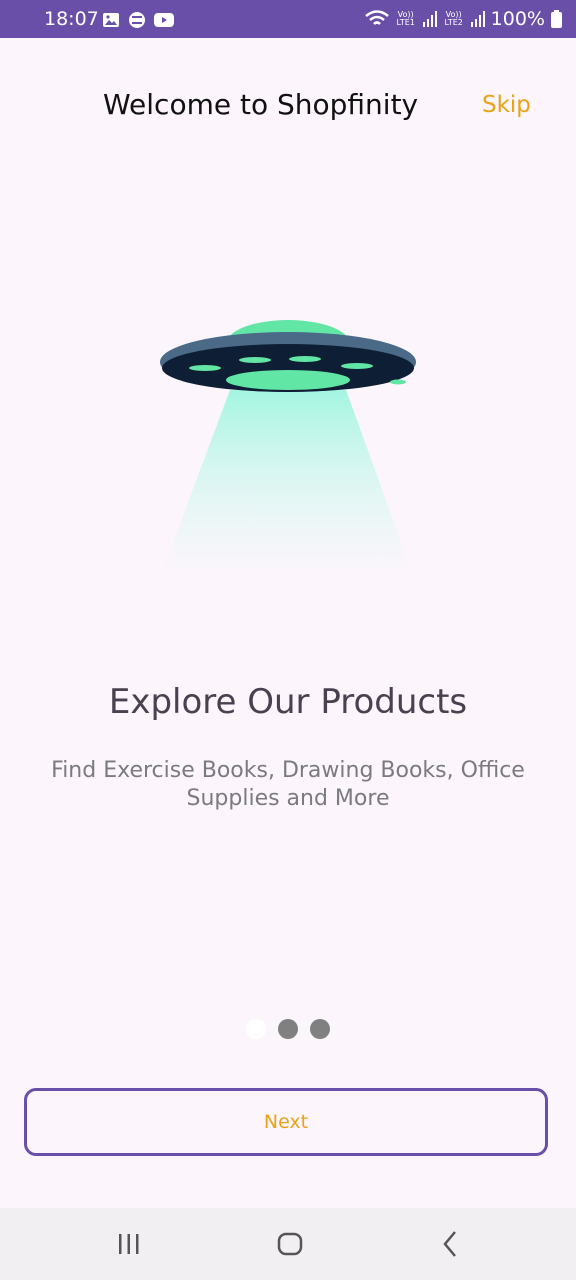 This screenshot has width=576, height=1280. I want to click on back-icon, so click(450, 1244).